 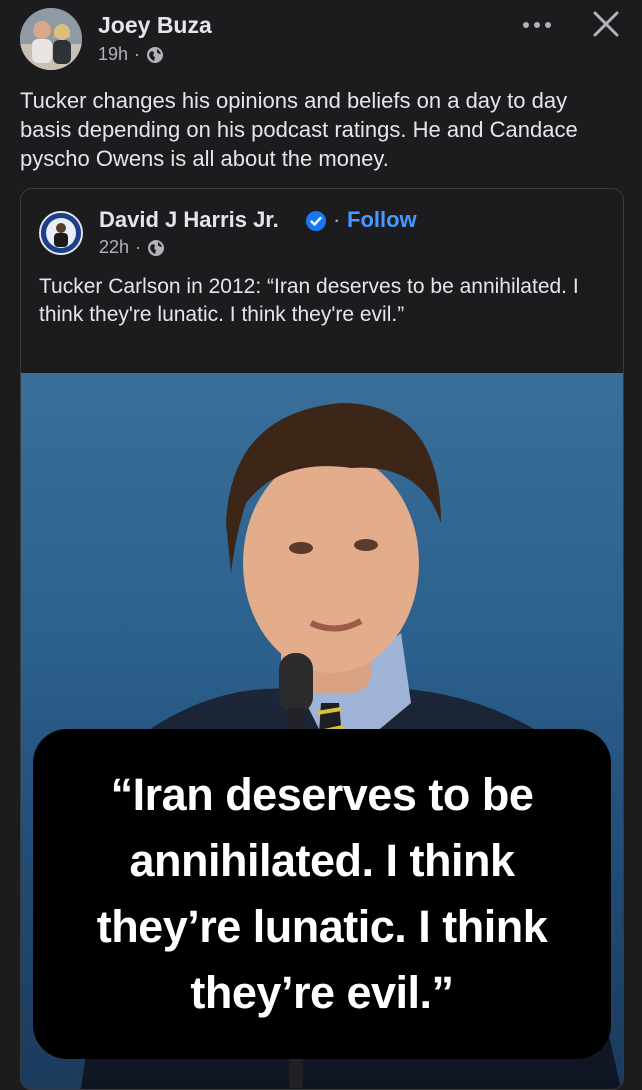 What do you see at coordinates (51, 39) in the screenshot?
I see `author-avatar` at bounding box center [51, 39].